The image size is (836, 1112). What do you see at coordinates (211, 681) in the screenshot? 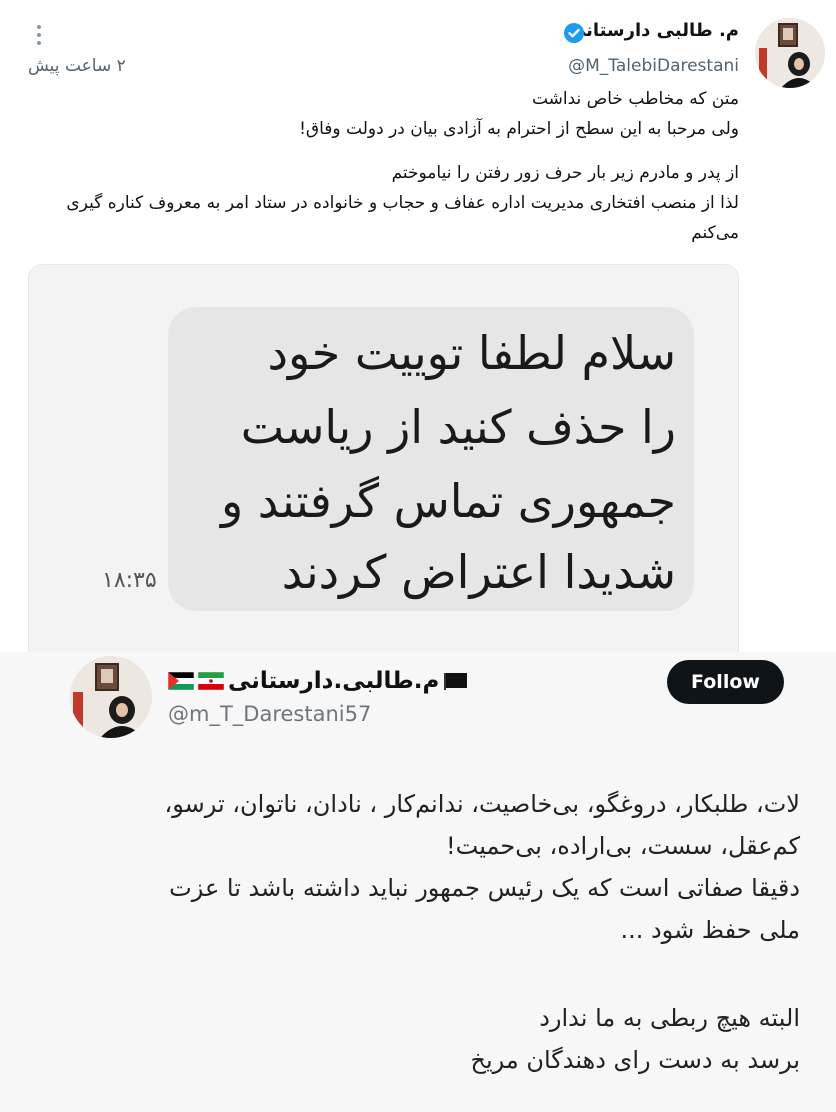
I see `iran-flag-icon` at bounding box center [211, 681].